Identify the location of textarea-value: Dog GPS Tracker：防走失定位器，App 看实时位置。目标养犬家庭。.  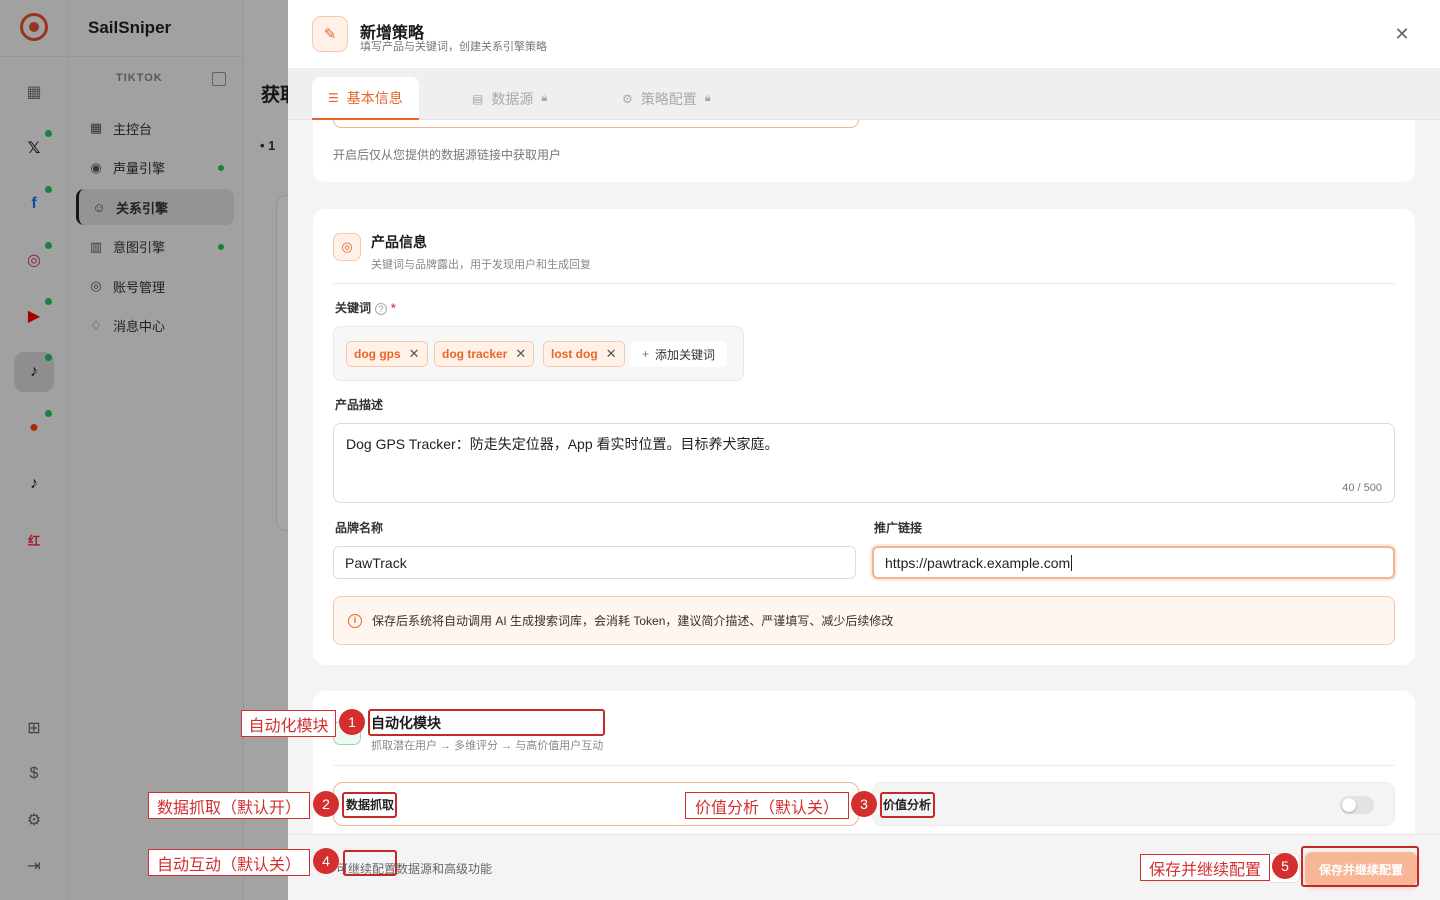
(562, 444).